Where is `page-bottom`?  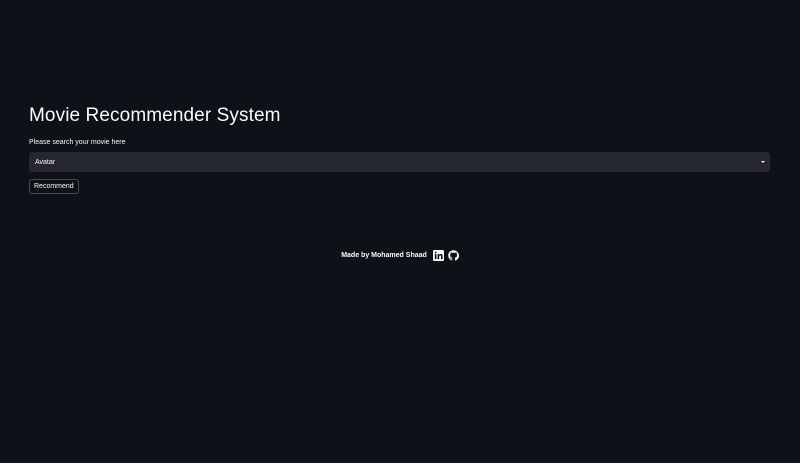 page-bottom is located at coordinates (400, 430).